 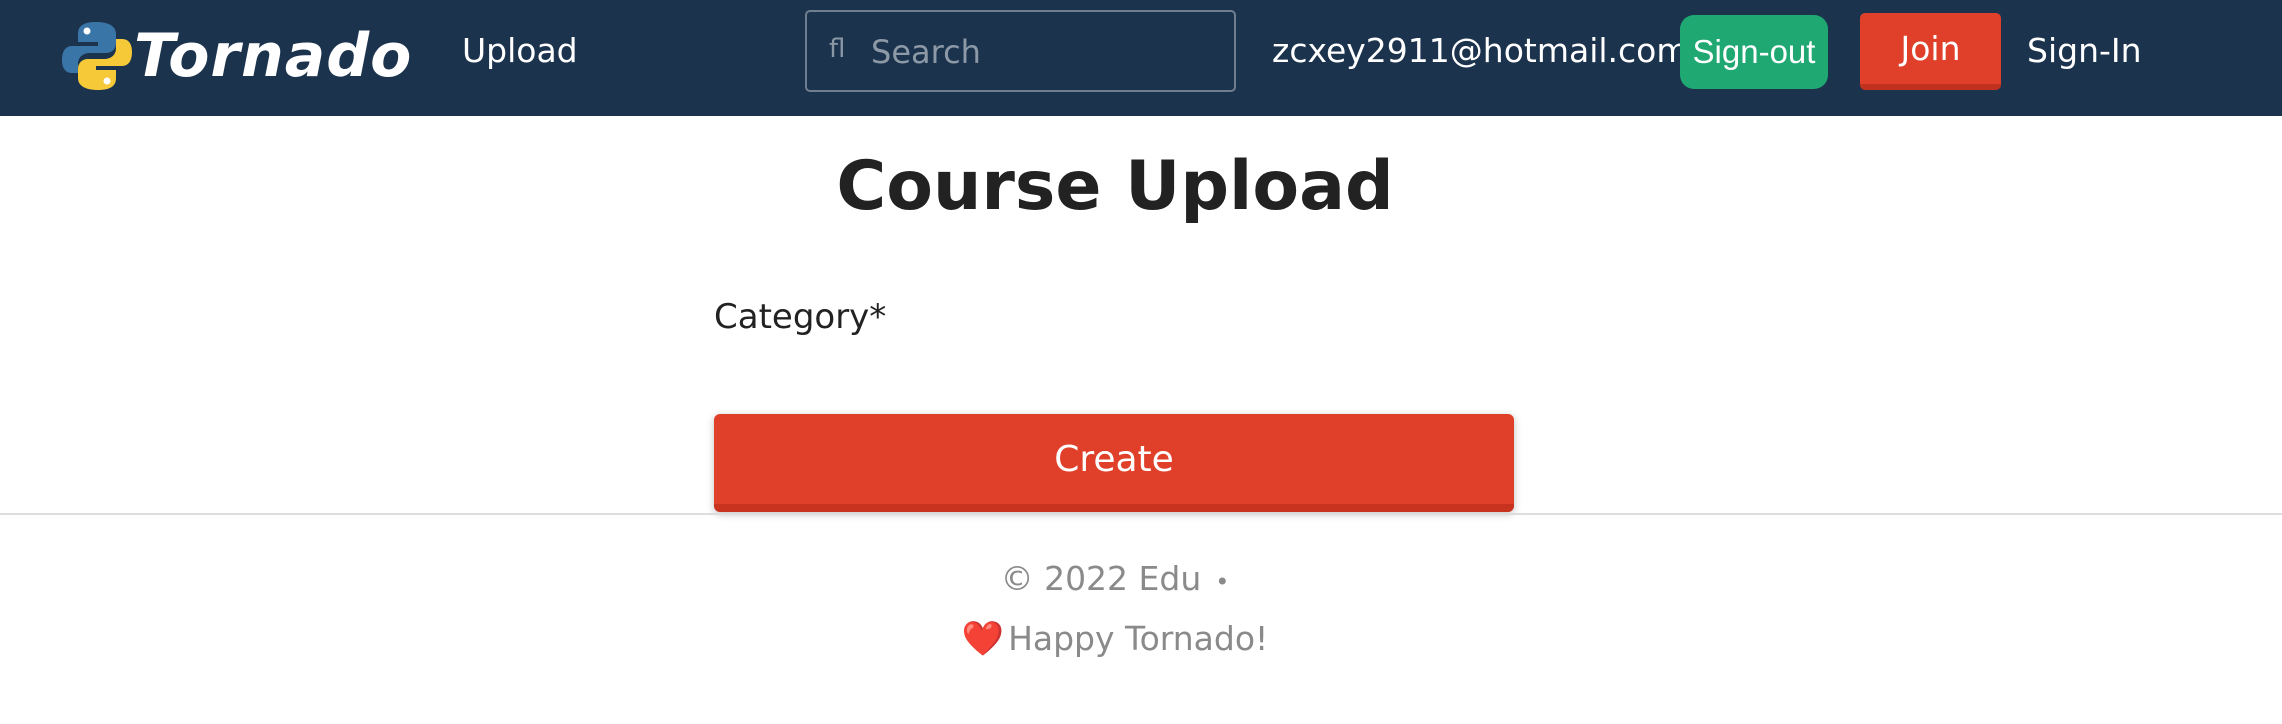 What do you see at coordinates (273, 56) in the screenshot?
I see `brand-name: Tornado` at bounding box center [273, 56].